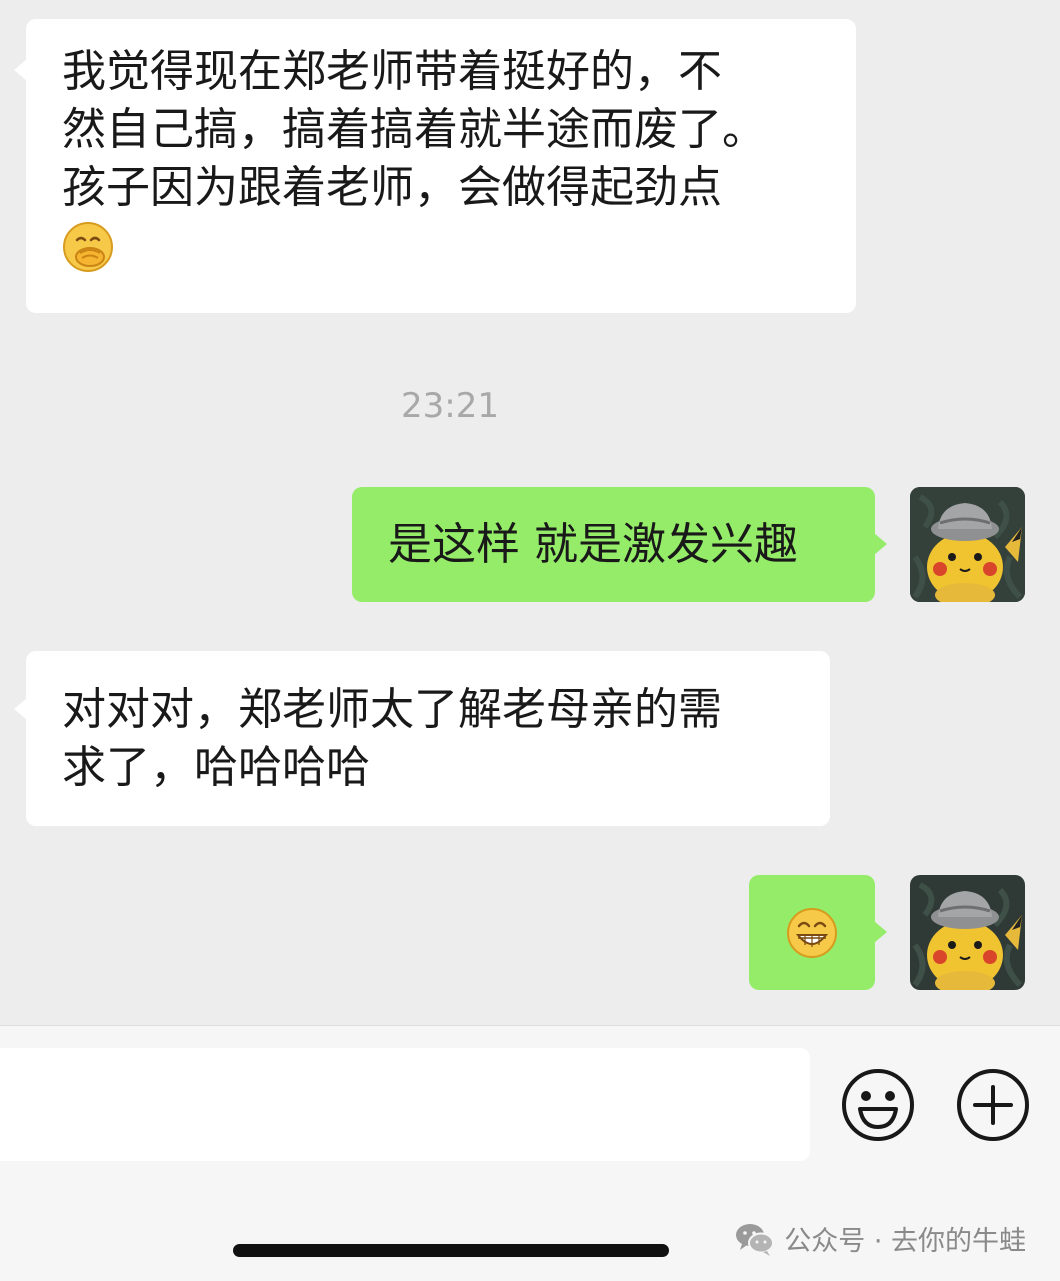  Describe the element at coordinates (405, 1104) in the screenshot. I see `message-input` at that location.